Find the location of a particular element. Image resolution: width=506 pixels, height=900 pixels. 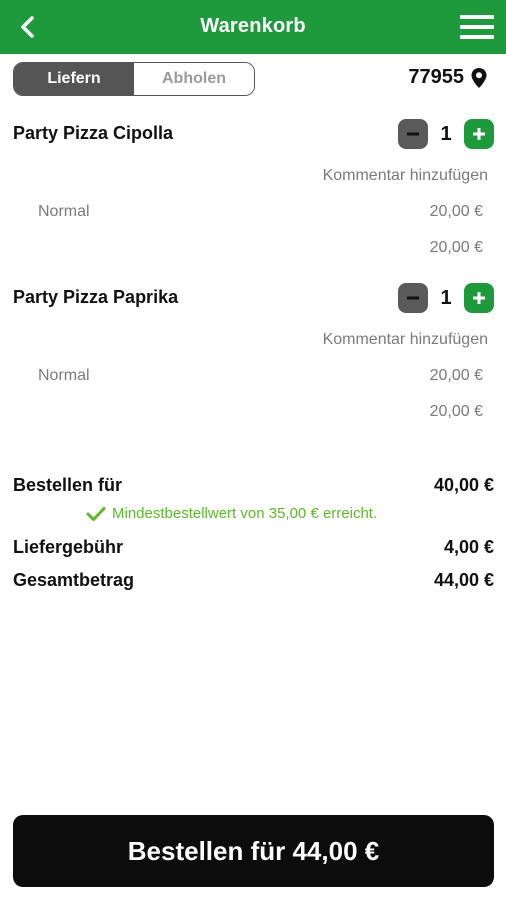

delivery-mode-toggle: Liefern Abholen is located at coordinates (134, 79).